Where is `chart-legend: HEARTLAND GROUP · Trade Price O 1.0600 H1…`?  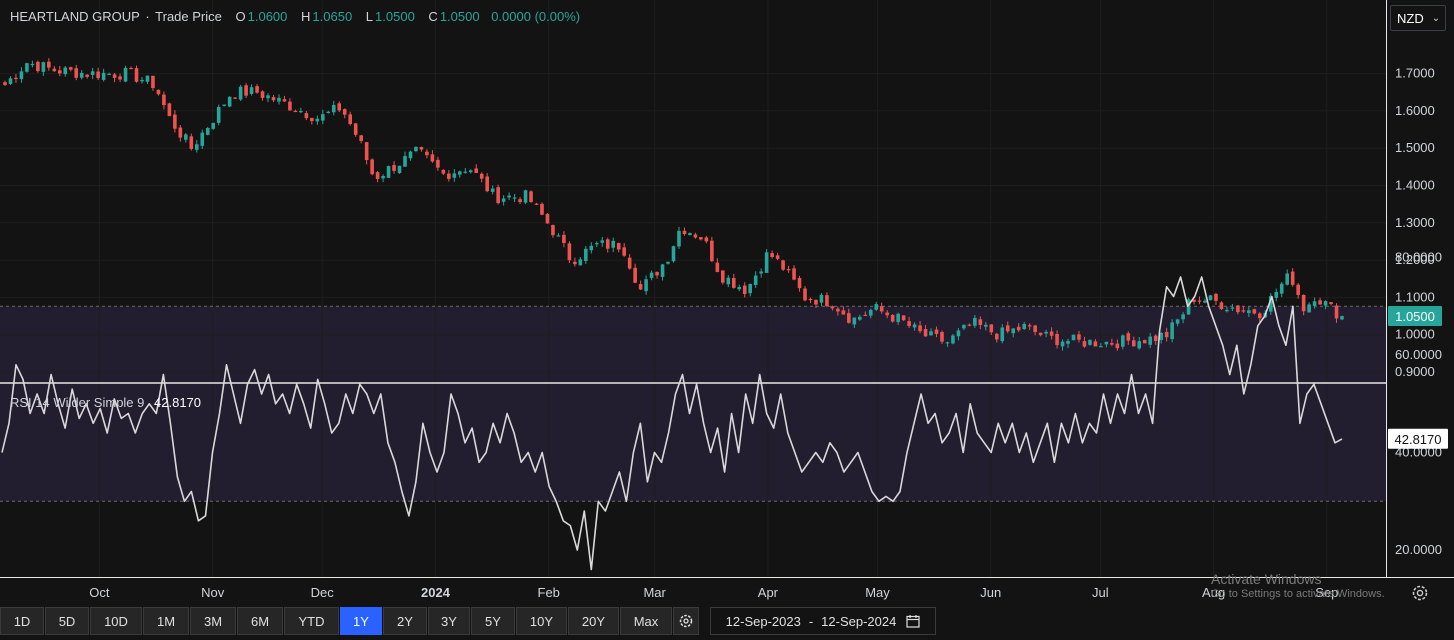
chart-legend: HEARTLAND GROUP · Trade Price O 1.0600 H1… is located at coordinates (296, 16).